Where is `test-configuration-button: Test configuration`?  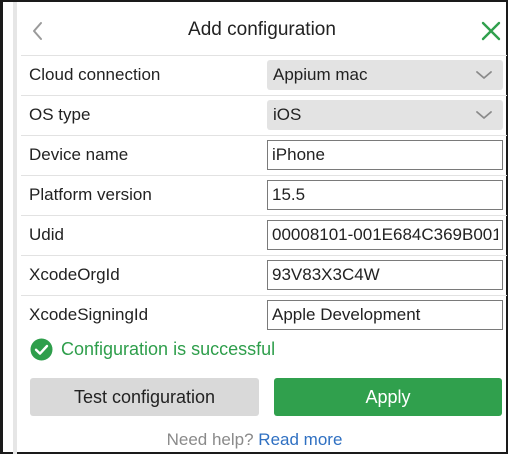 test-configuration-button: Test configuration is located at coordinates (144, 397).